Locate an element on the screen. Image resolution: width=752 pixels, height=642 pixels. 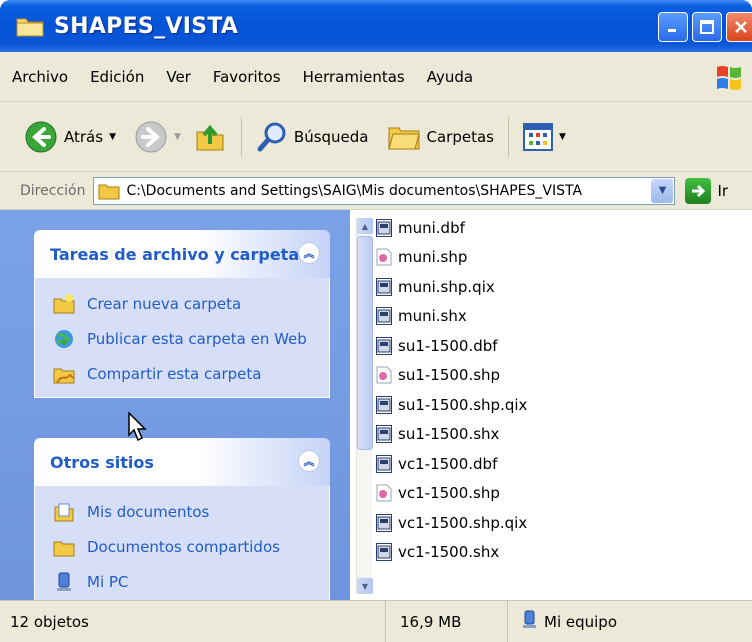
file-item: vc1-1500.shx is located at coordinates (437, 552).